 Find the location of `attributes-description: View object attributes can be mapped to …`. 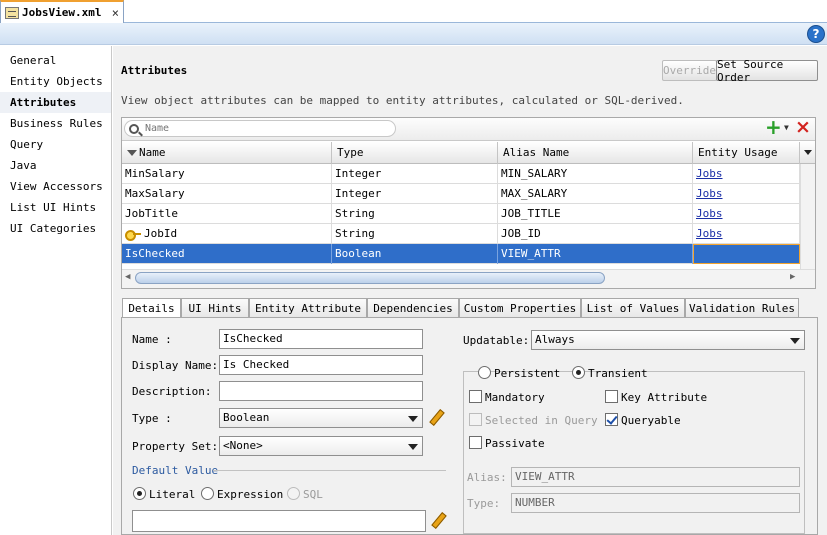

attributes-description: View object attributes can be mapped to … is located at coordinates (402, 100).